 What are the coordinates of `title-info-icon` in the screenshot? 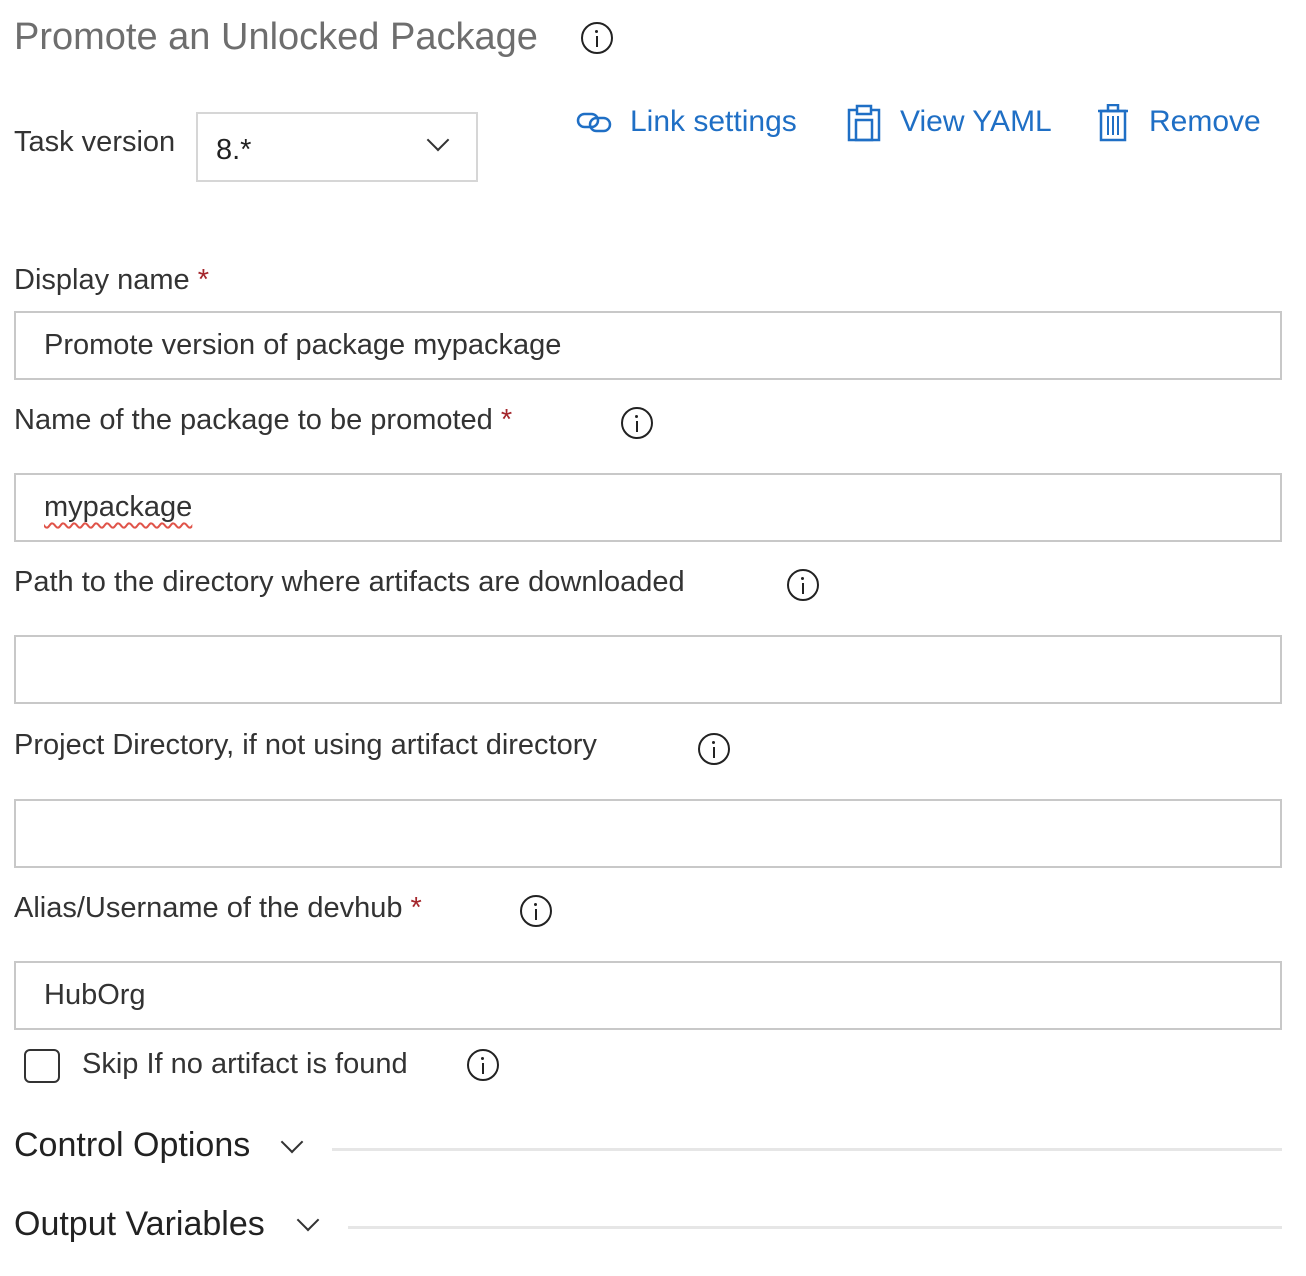 It's located at (597, 38).